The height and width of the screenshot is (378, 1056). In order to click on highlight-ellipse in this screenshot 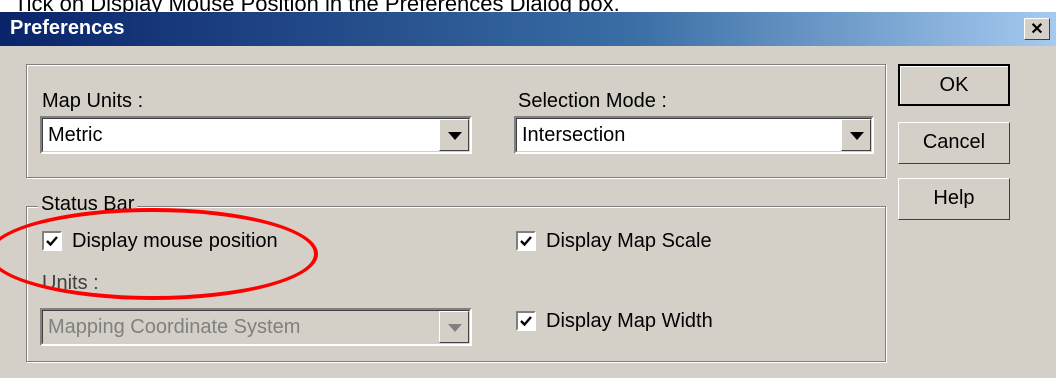, I will do `click(159, 254)`.